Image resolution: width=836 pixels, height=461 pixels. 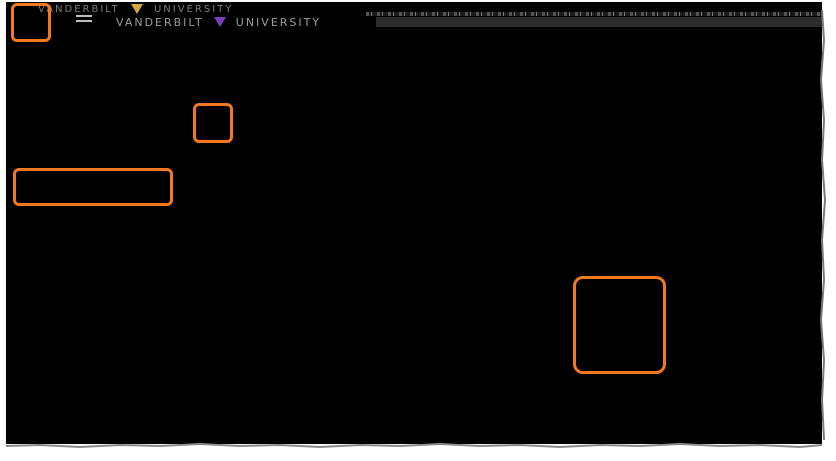 I want to click on torn-edge-right, so click(x=827, y=230).